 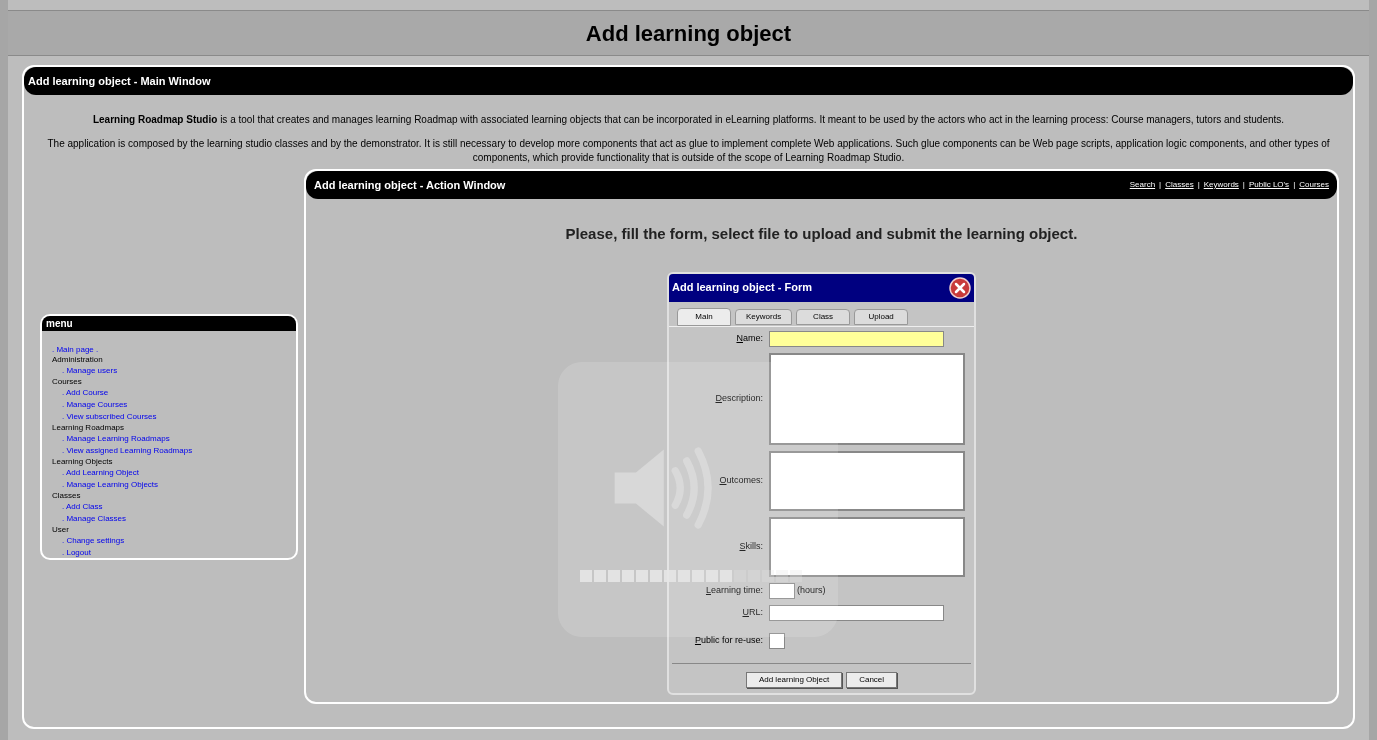 I want to click on menu-link: . Add Learning Object, so click(x=100, y=472).